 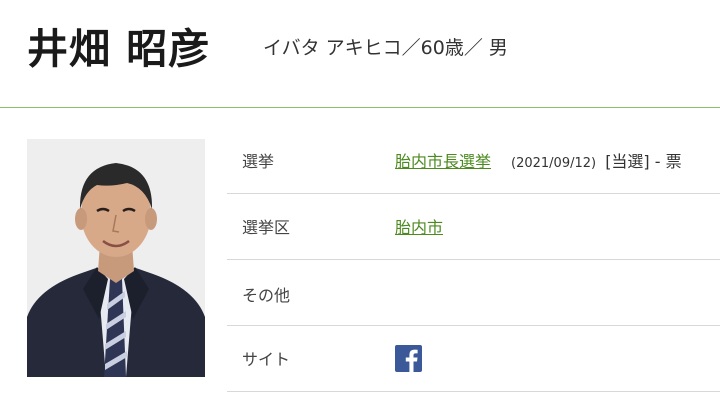 I want to click on election-result: [当選] - 票, so click(x=643, y=161).